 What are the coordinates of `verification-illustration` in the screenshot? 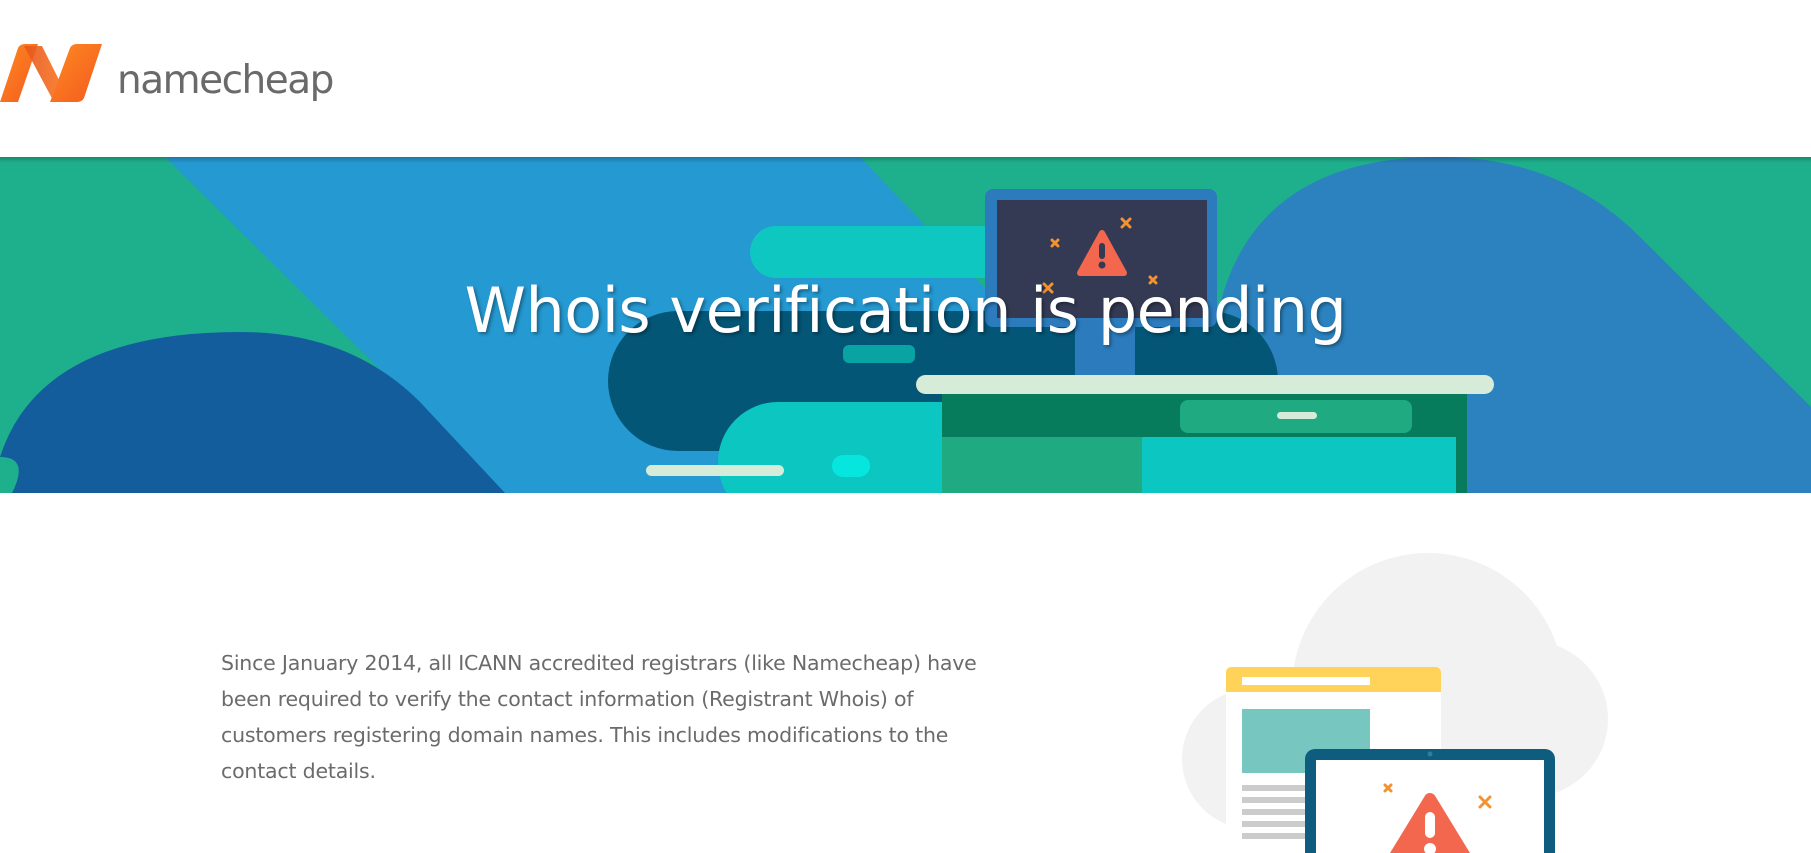 It's located at (1395, 703).